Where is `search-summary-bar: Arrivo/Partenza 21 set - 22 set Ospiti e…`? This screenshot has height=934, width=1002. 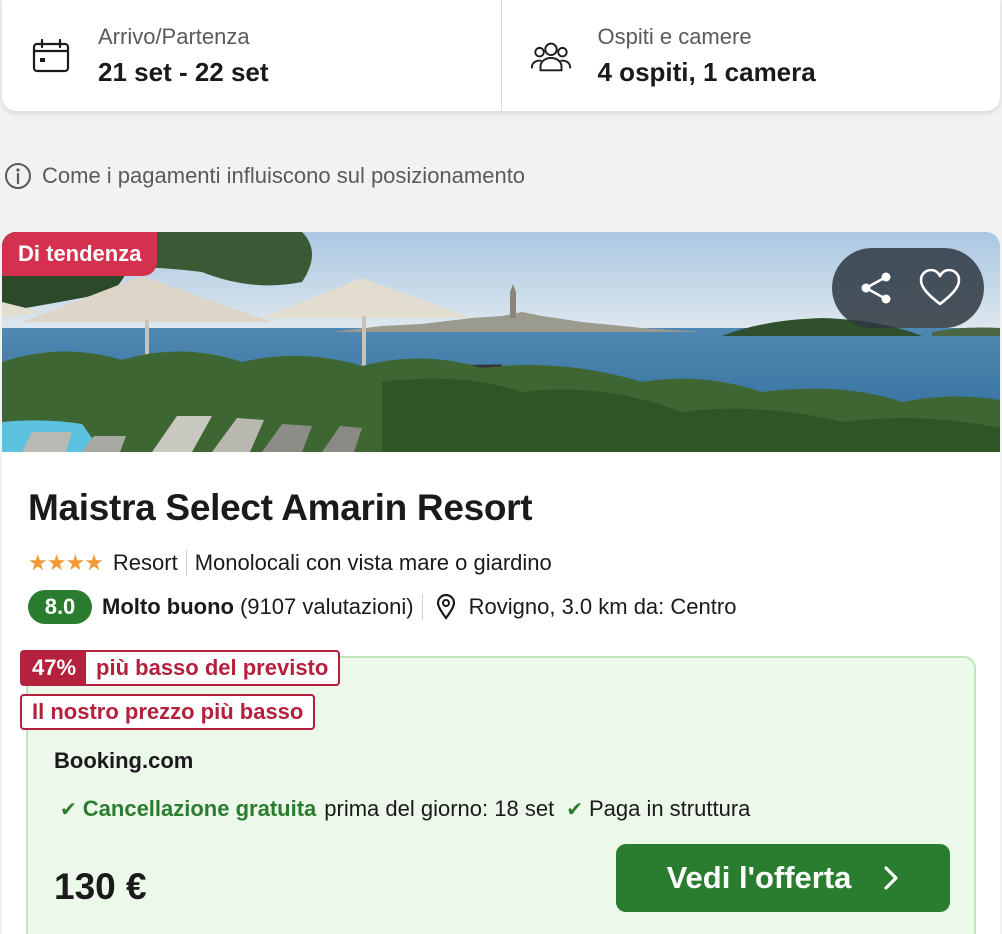
search-summary-bar: Arrivo/Partenza 21 set - 22 set Ospiti e… is located at coordinates (501, 55).